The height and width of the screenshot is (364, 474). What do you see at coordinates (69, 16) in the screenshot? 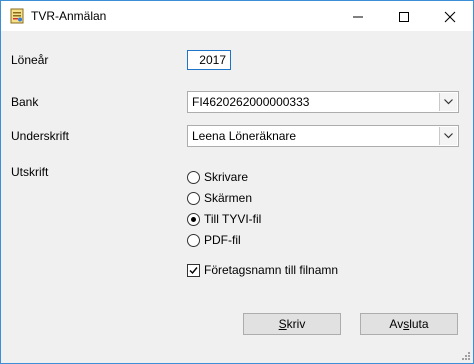
I see `window-title: TVR-Anmälan` at bounding box center [69, 16].